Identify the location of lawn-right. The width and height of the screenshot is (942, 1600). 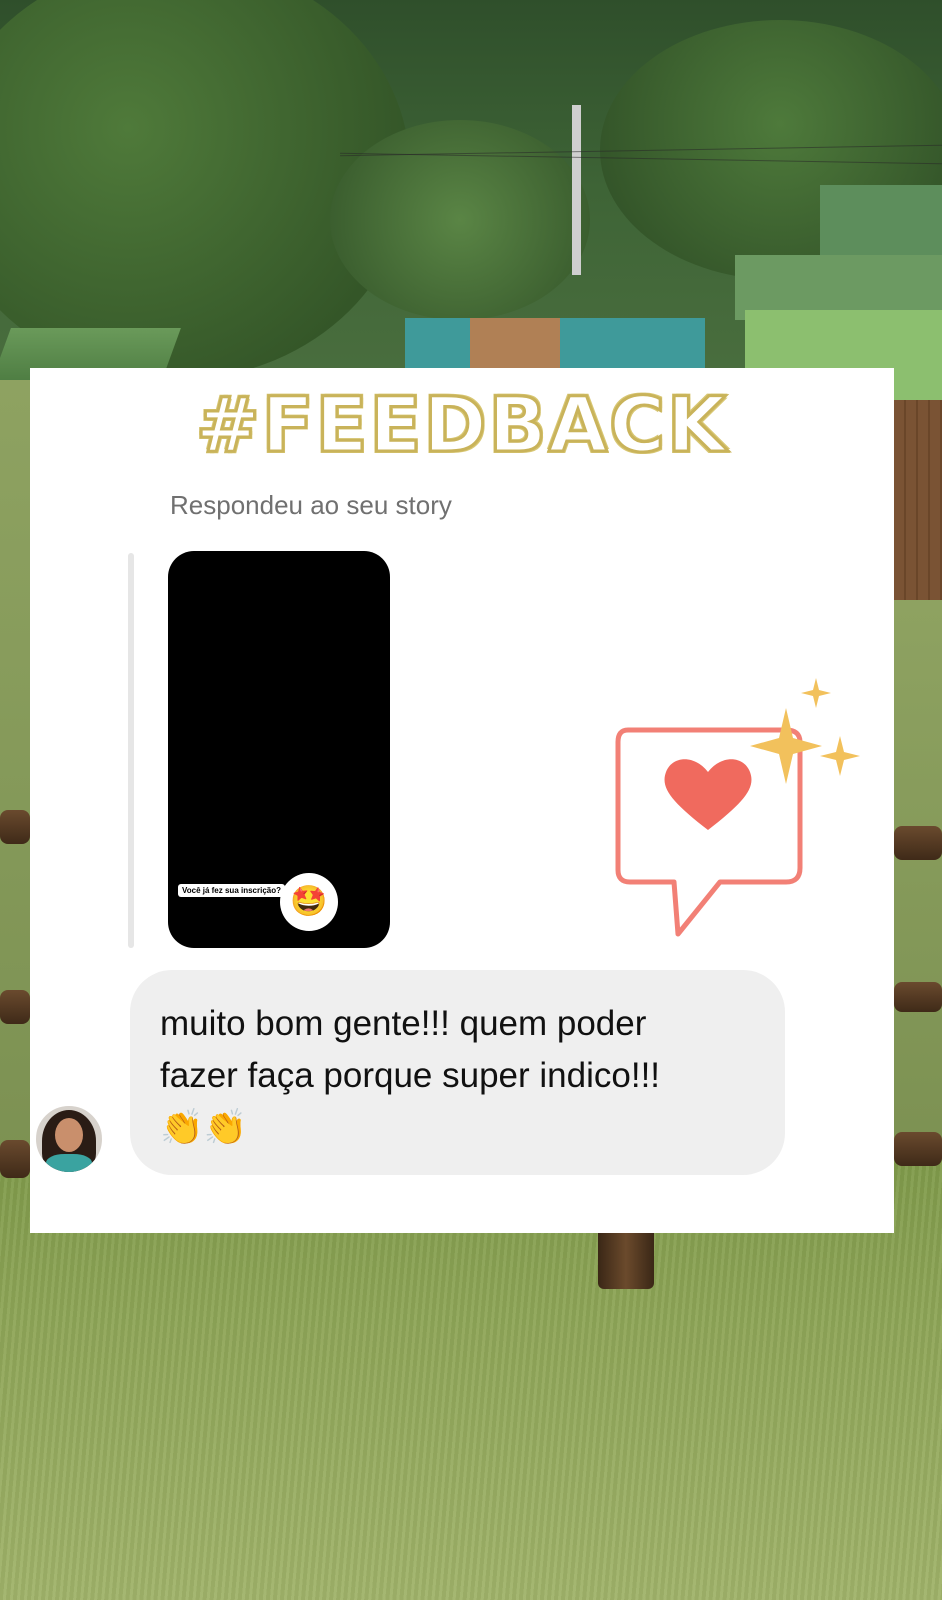
(918, 880).